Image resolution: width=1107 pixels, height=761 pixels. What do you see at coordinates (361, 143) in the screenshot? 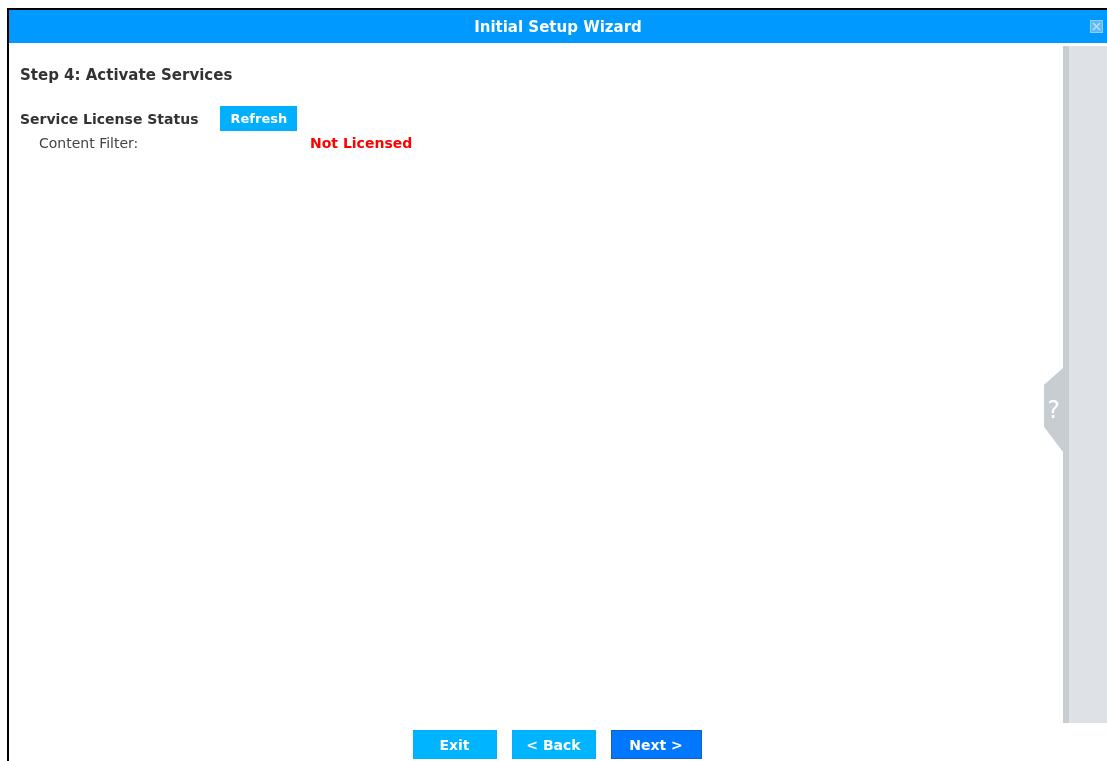
I see `license-status: Not Licensed` at bounding box center [361, 143].